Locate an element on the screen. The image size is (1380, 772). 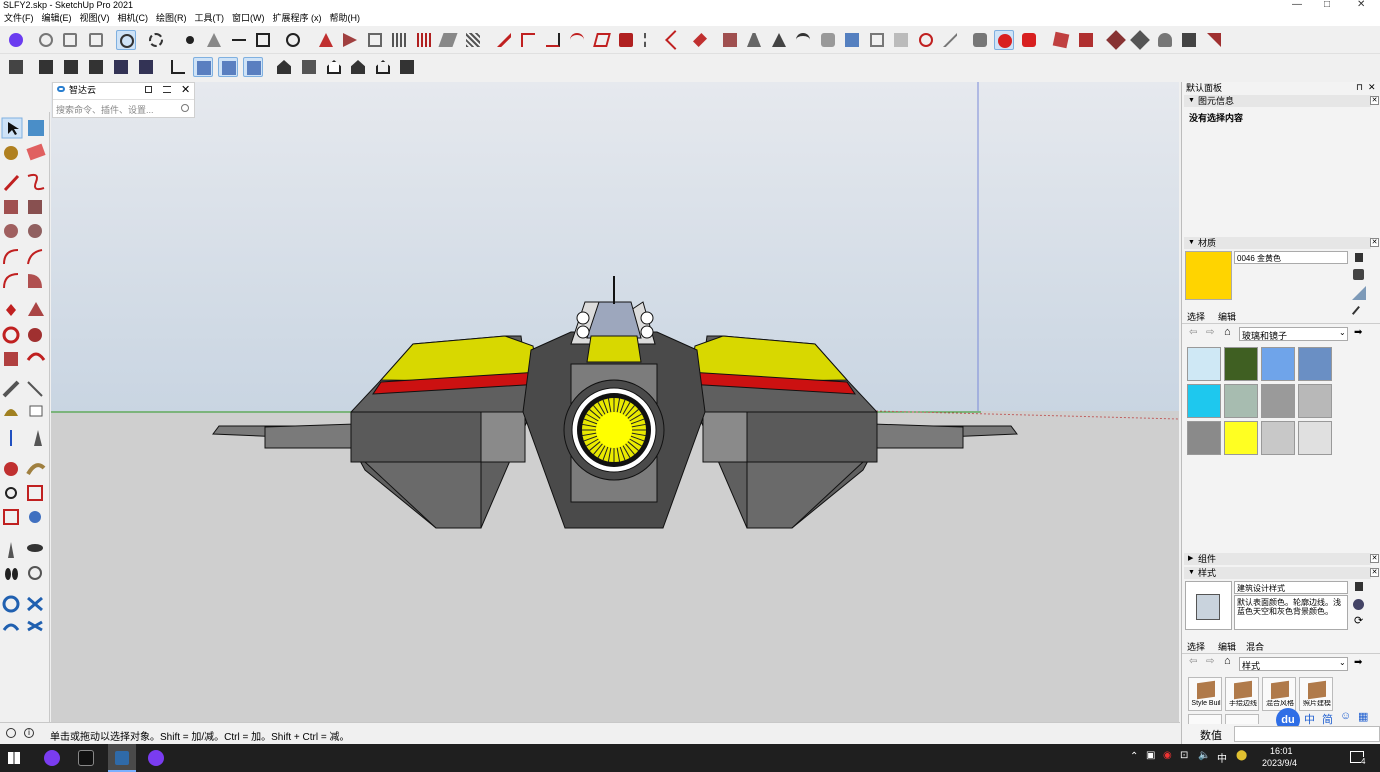
3b-icon is located at coordinates (980, 40).